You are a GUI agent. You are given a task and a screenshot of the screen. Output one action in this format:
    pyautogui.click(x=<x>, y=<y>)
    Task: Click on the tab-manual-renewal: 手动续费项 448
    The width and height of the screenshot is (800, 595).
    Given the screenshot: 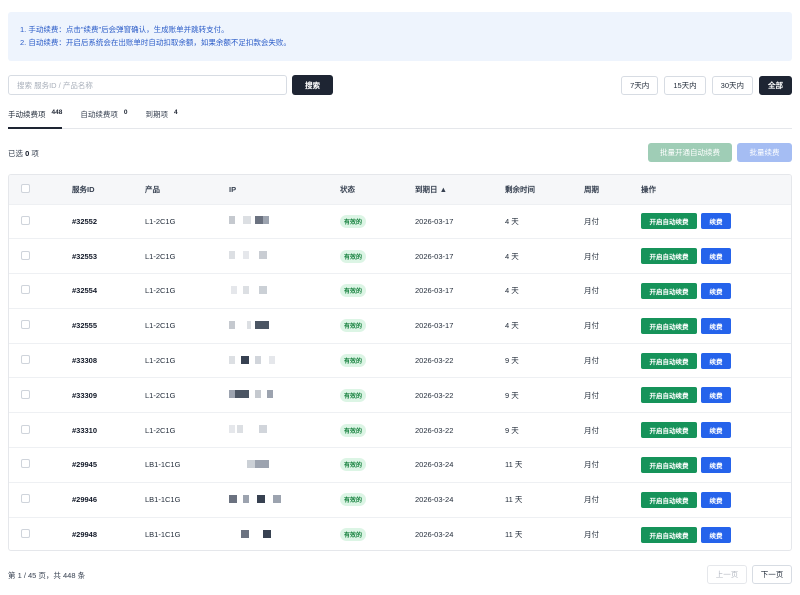 What is the action you would take?
    pyautogui.click(x=35, y=116)
    